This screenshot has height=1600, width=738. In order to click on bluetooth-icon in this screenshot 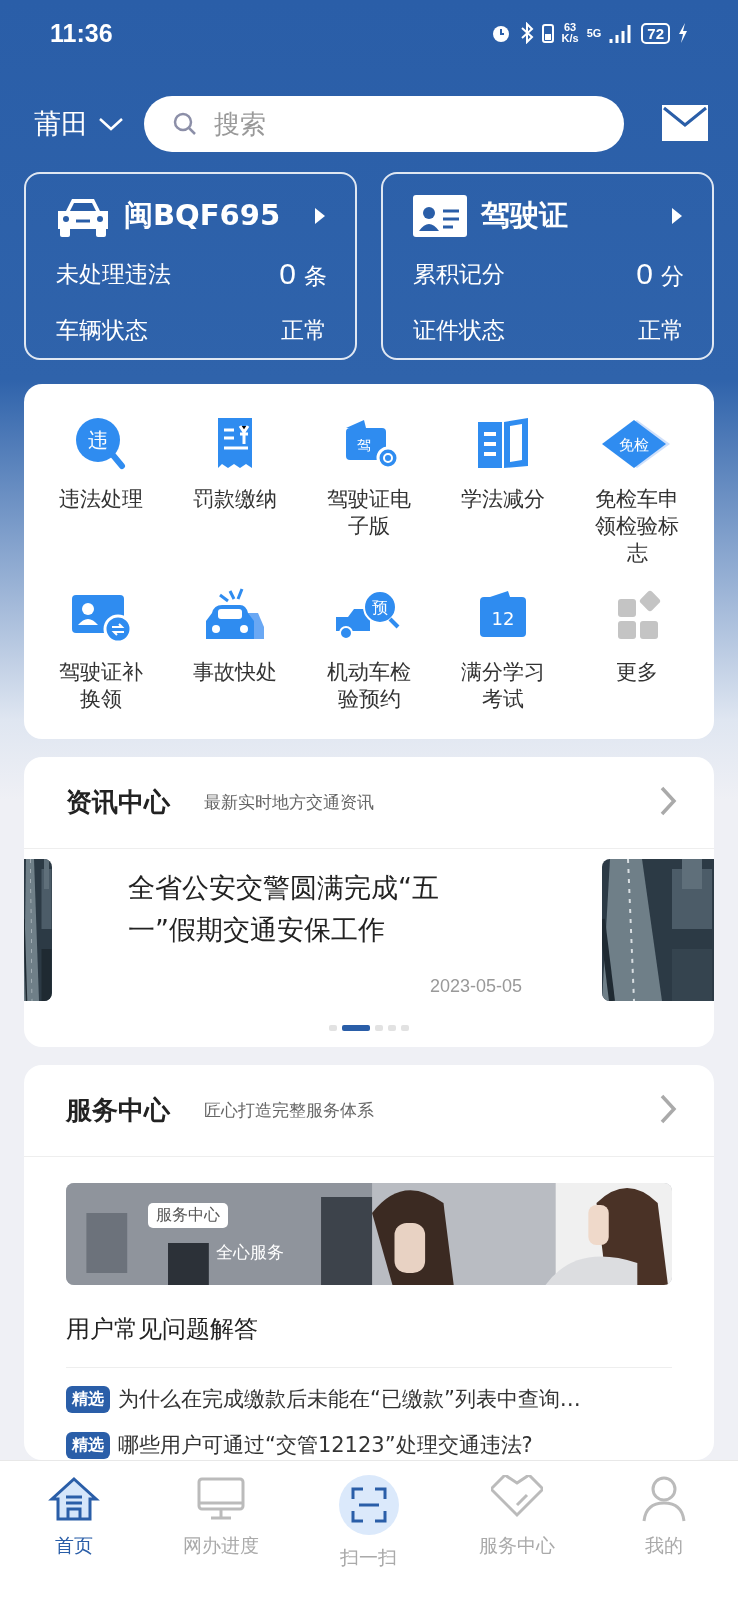, I will do `click(526, 33)`.